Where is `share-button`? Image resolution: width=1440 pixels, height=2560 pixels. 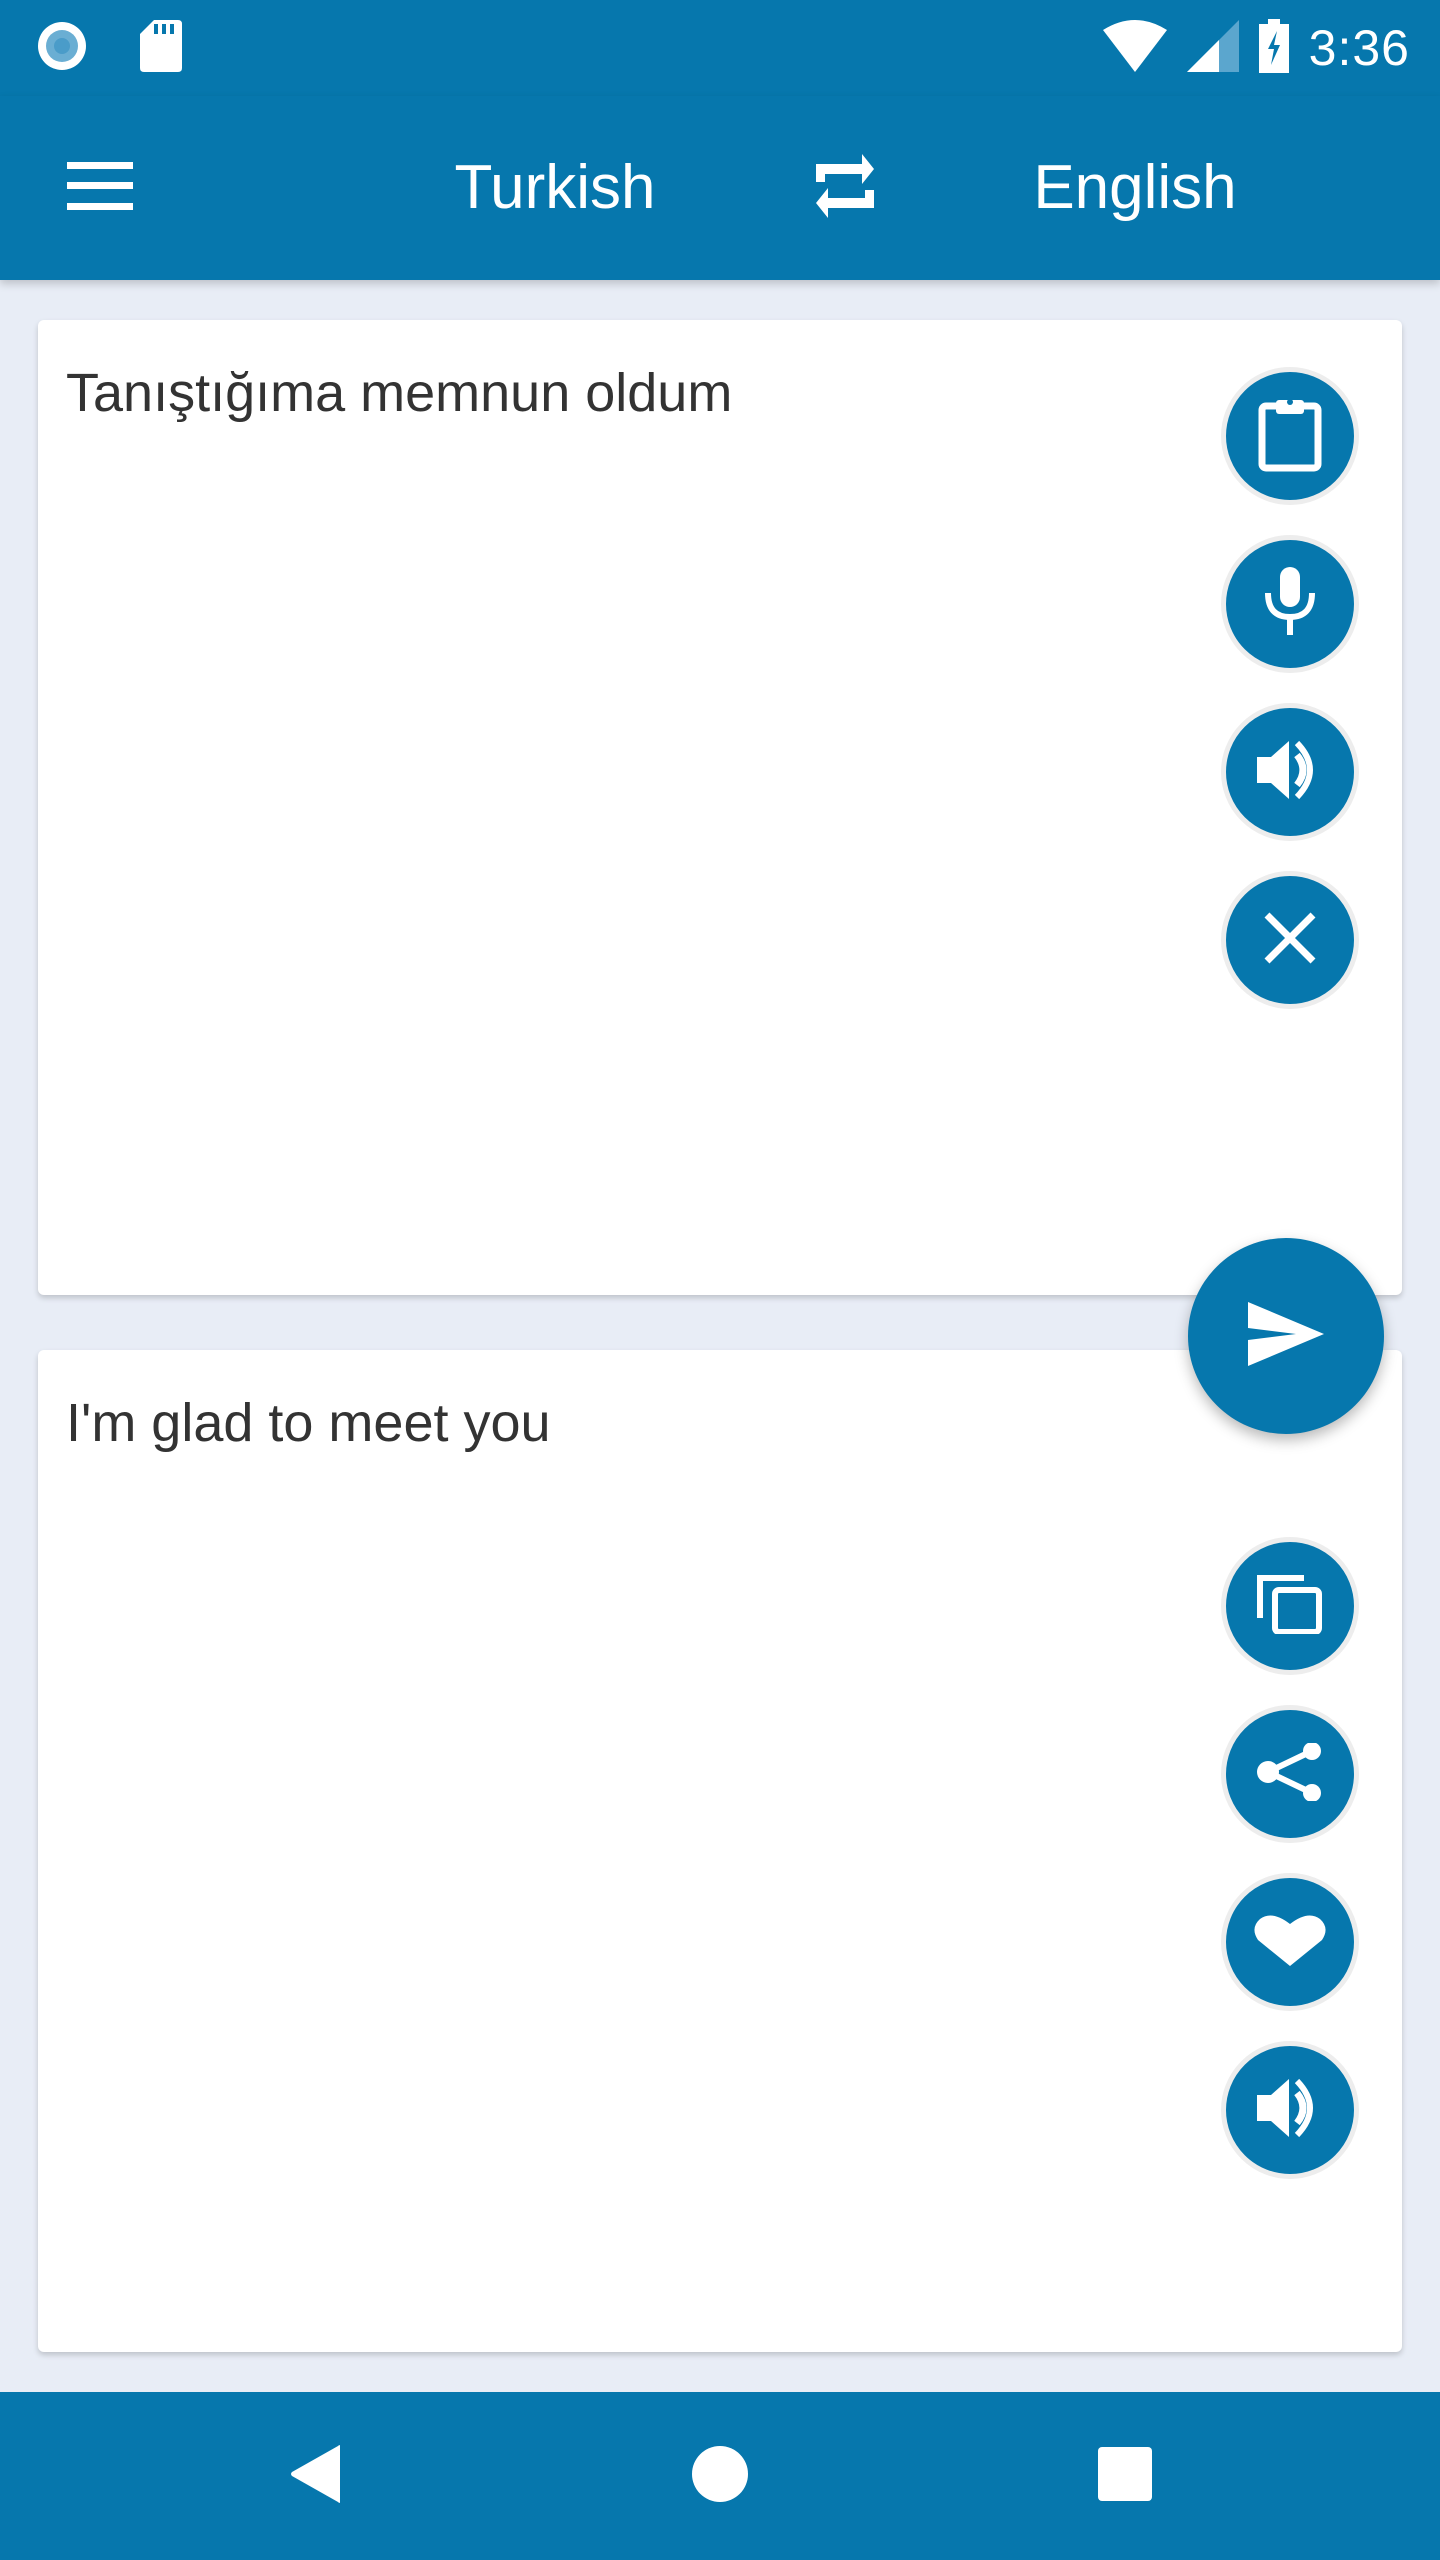 share-button is located at coordinates (1290, 1774).